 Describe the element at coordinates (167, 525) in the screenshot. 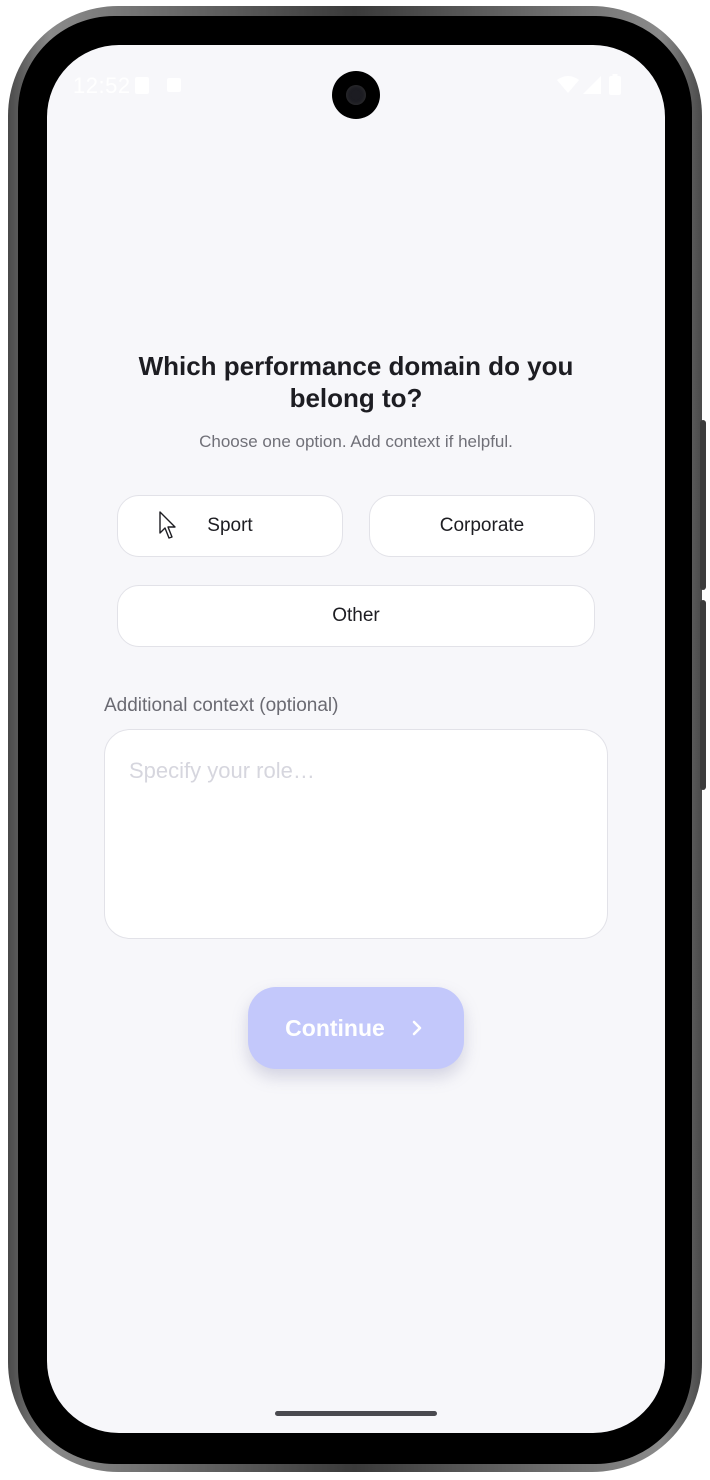

I see `mouse-cursor-icon` at that location.